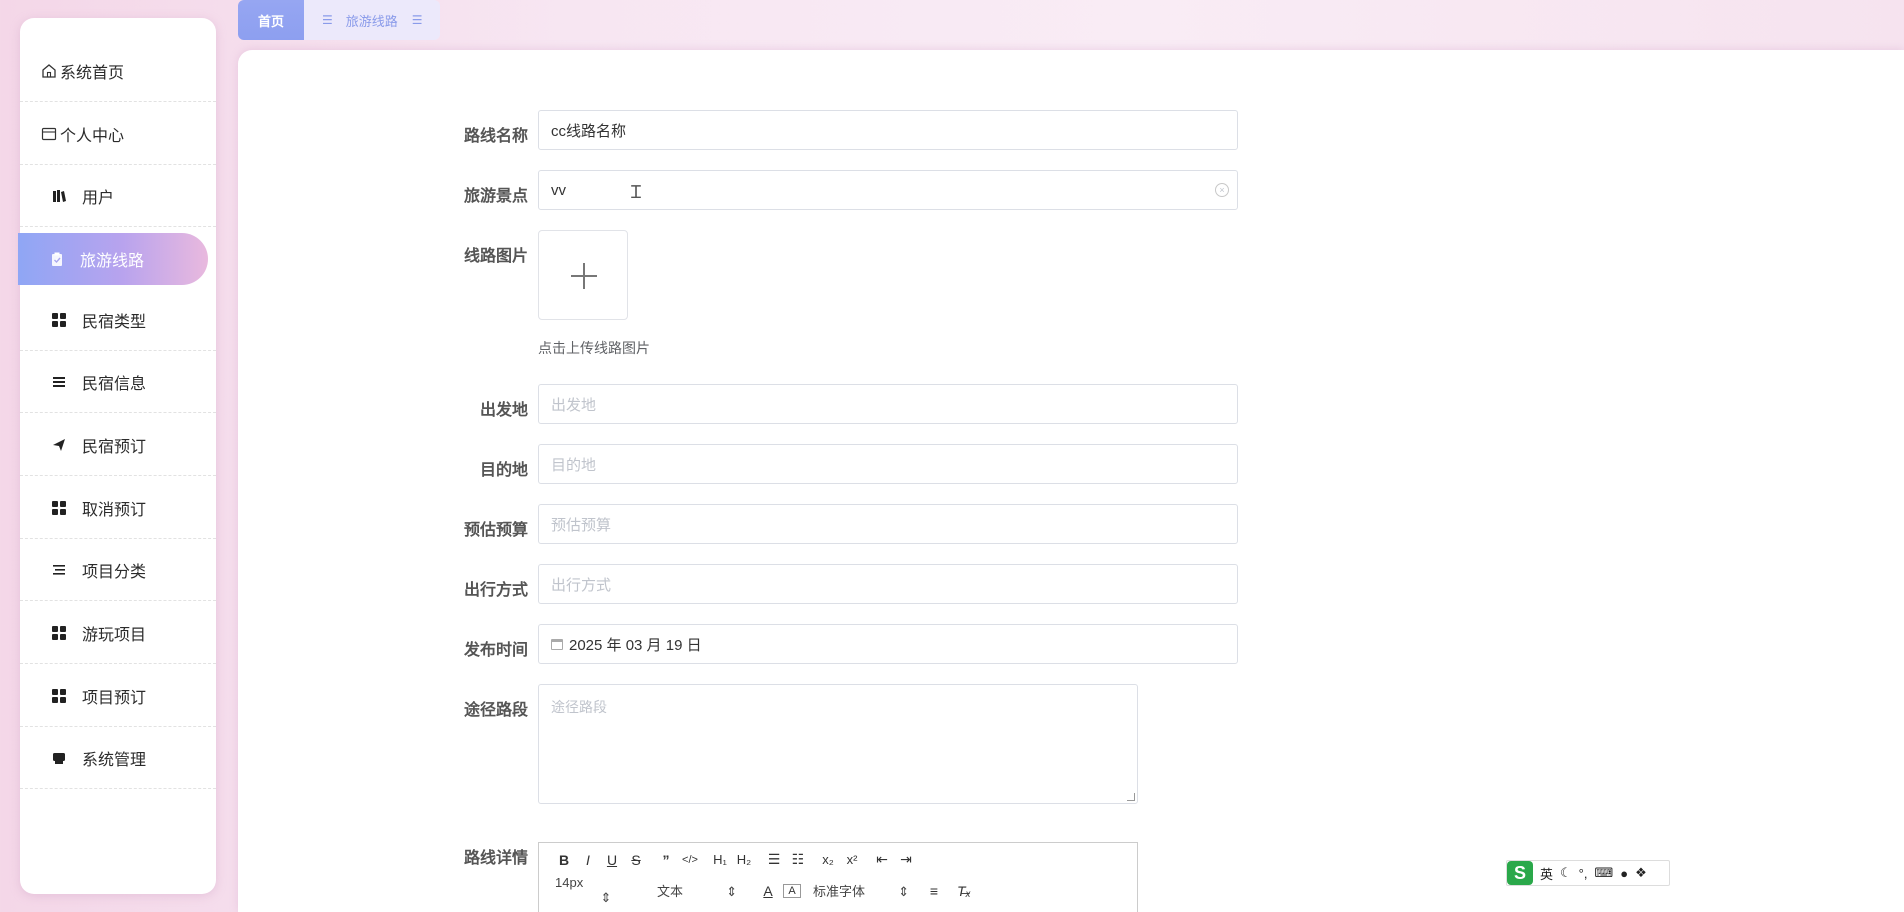 Image resolution: width=1904 pixels, height=912 pixels. What do you see at coordinates (495, 858) in the screenshot?
I see `route-detail-label: 路线详情` at bounding box center [495, 858].